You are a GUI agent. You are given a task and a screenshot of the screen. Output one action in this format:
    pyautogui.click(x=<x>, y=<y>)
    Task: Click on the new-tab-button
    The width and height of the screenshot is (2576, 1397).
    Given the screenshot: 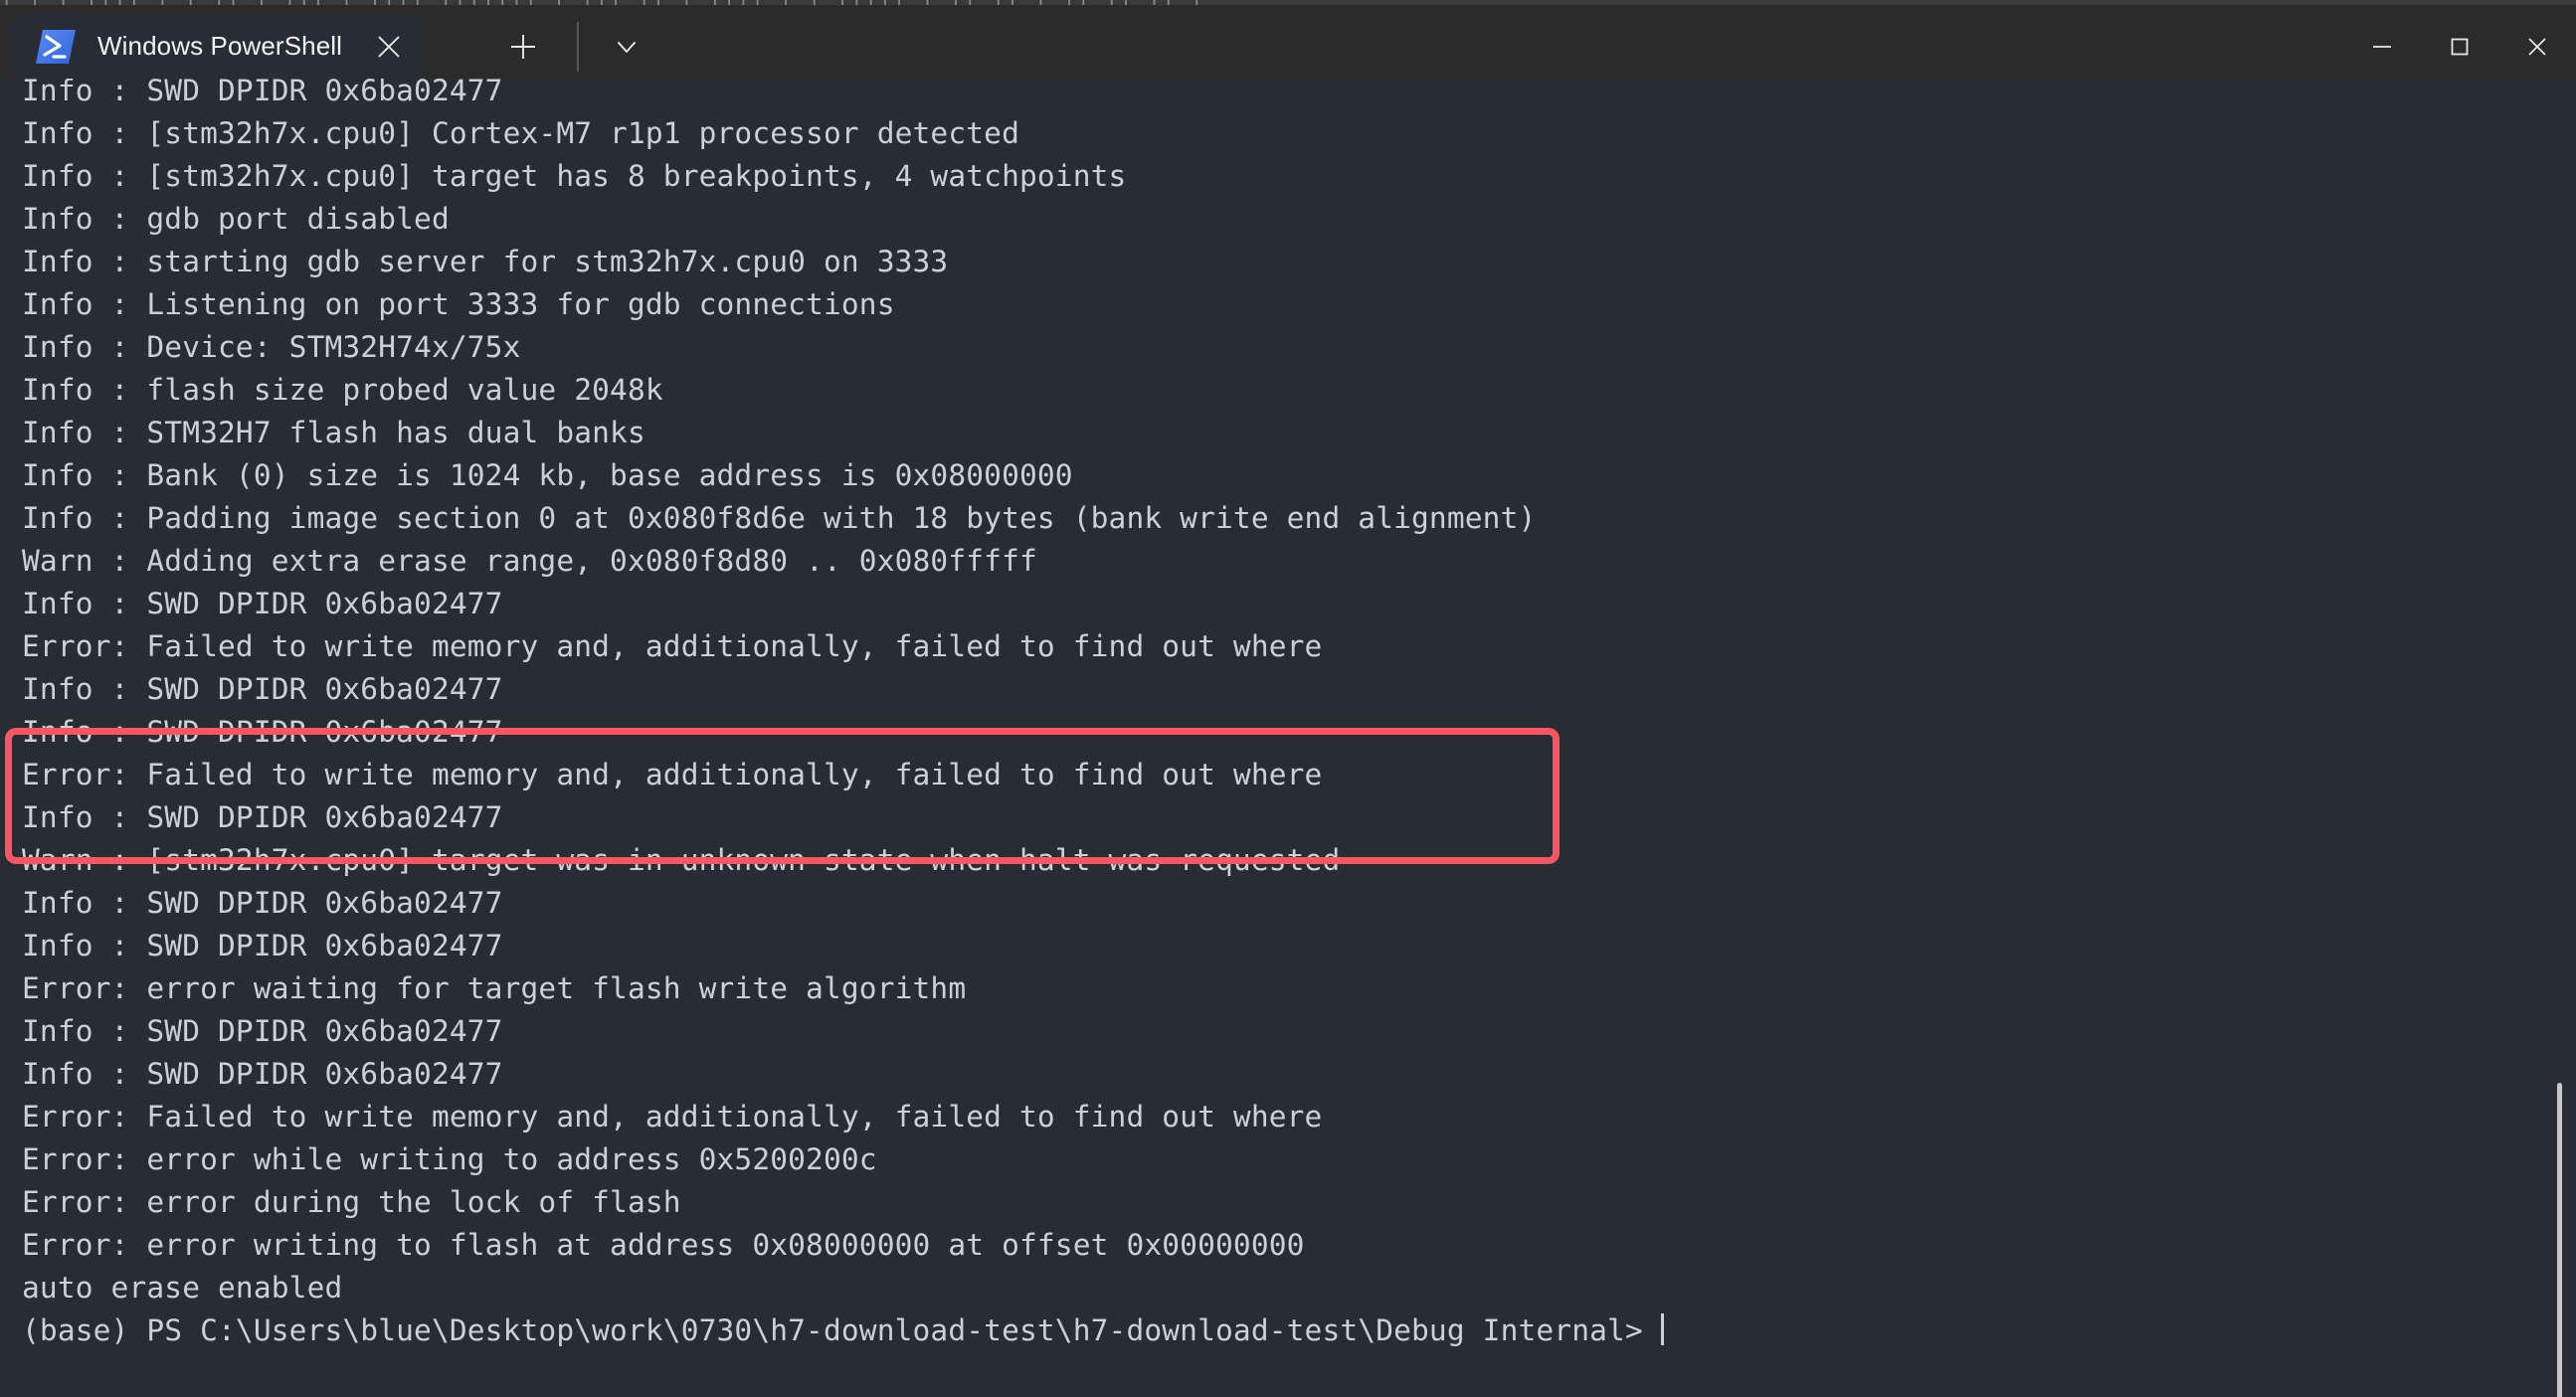 What is the action you would take?
    pyautogui.click(x=523, y=47)
    